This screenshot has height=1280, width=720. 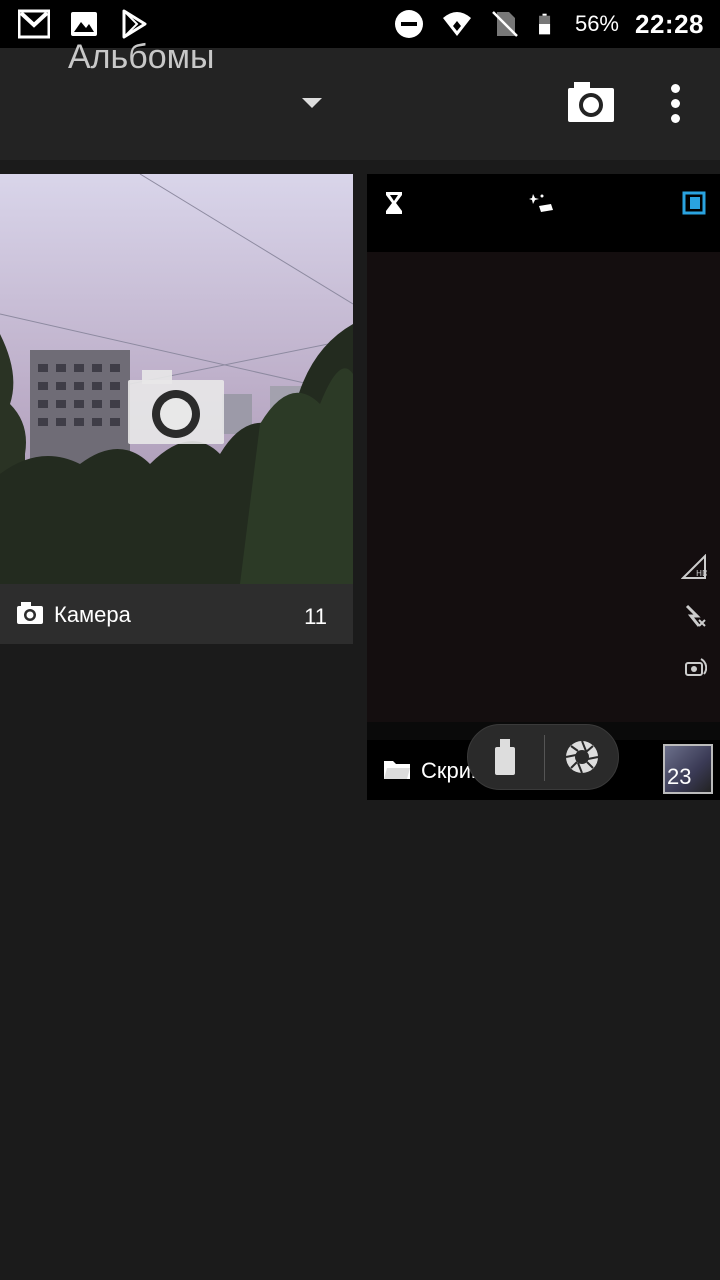 What do you see at coordinates (541, 203) in the screenshot?
I see `beauty-mode-icon` at bounding box center [541, 203].